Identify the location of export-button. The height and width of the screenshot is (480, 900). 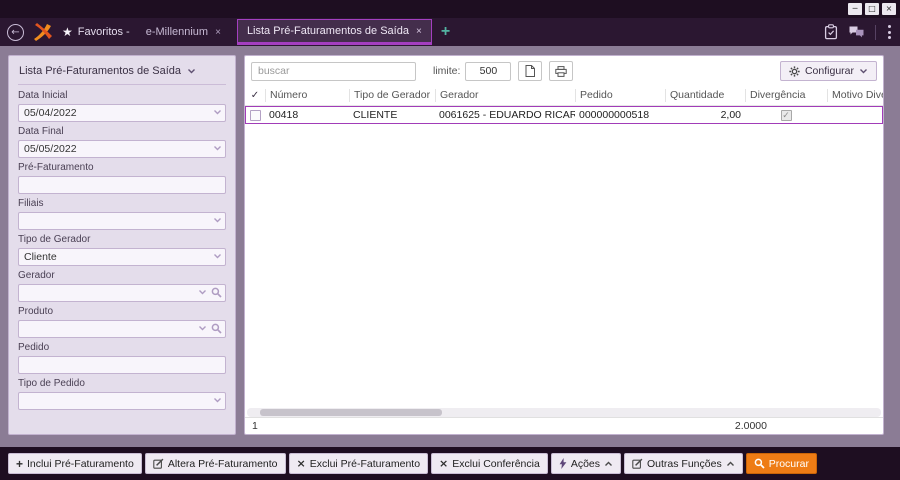
(530, 71).